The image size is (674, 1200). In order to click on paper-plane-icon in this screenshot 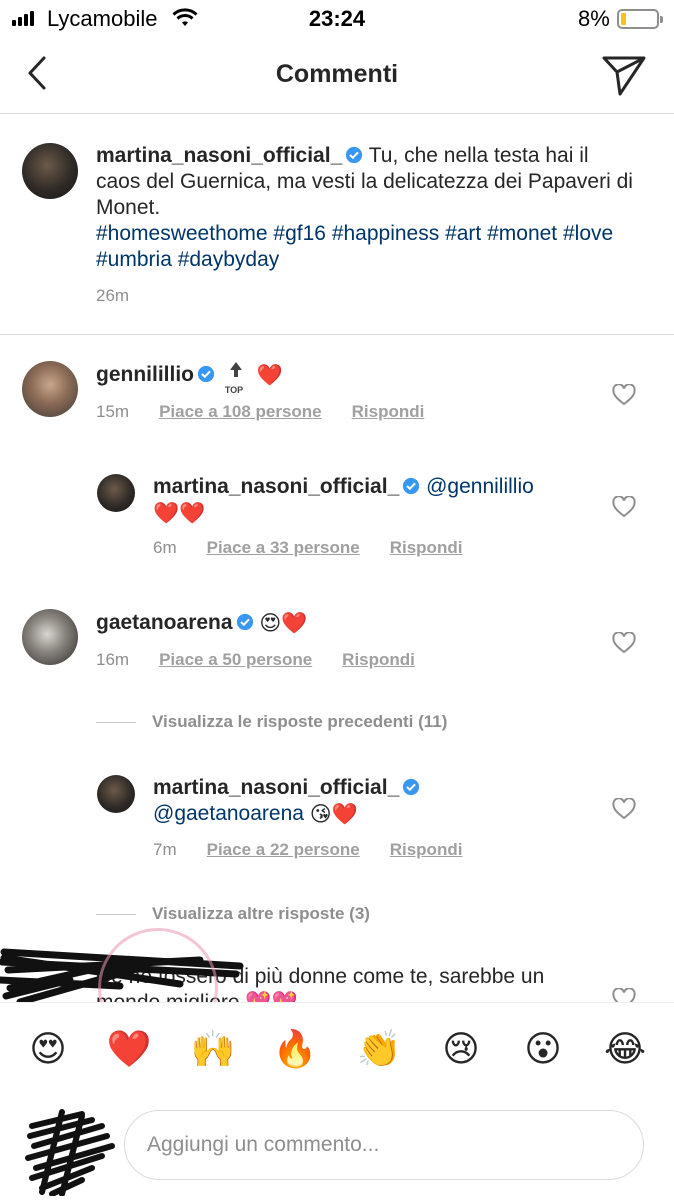, I will do `click(624, 75)`.